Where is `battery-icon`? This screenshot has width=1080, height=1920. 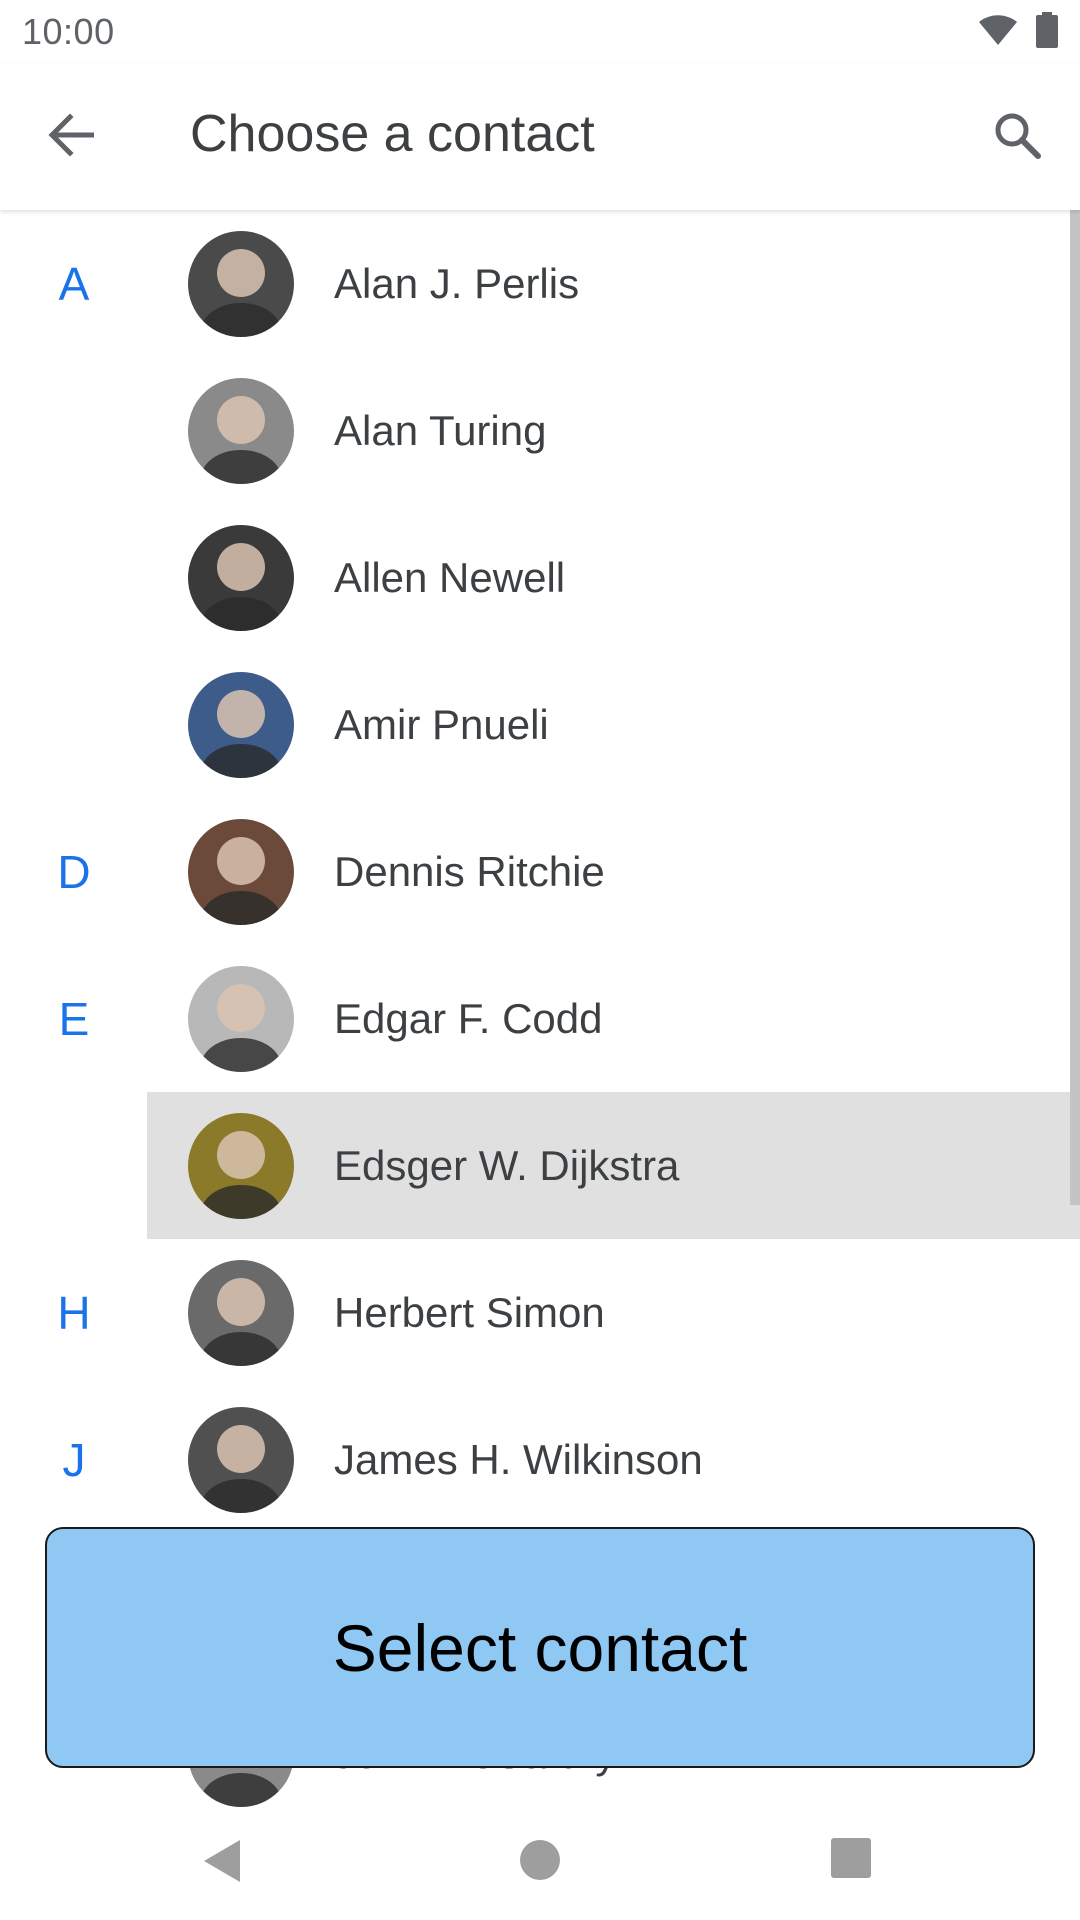
battery-icon is located at coordinates (1047, 32).